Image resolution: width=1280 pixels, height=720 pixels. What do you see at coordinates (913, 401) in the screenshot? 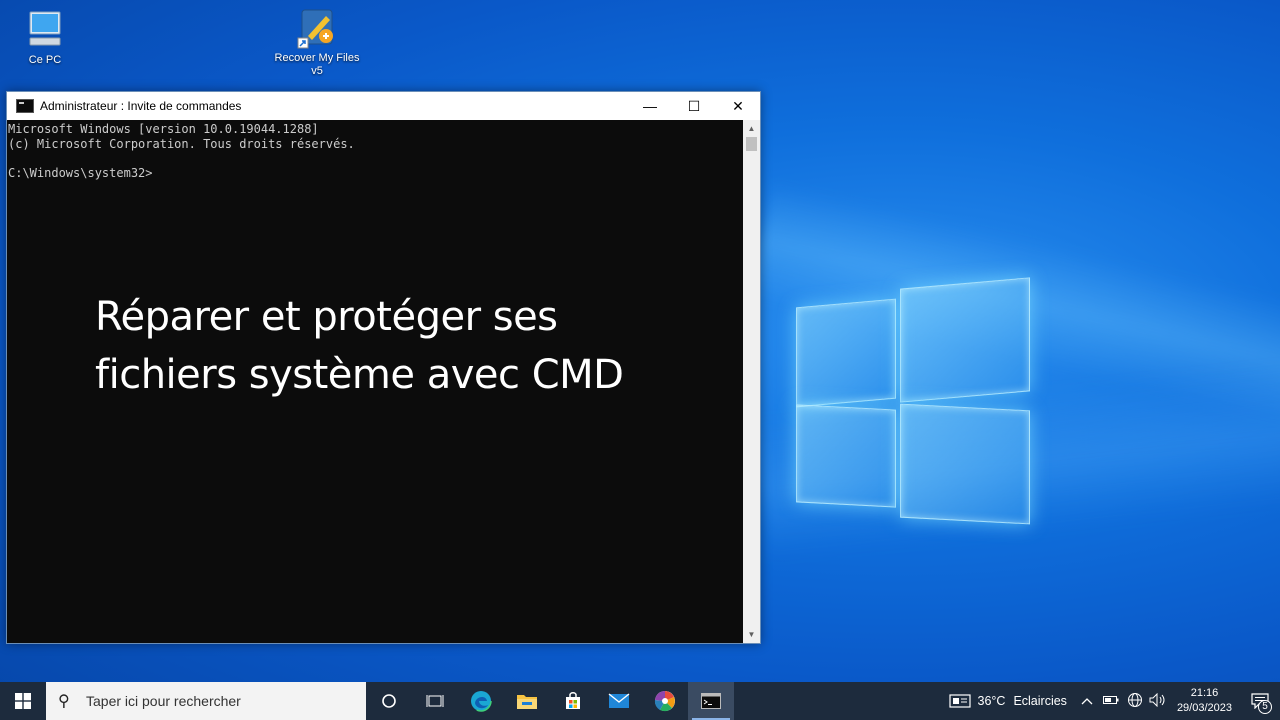
I see `windows-logo-wallpaper` at bounding box center [913, 401].